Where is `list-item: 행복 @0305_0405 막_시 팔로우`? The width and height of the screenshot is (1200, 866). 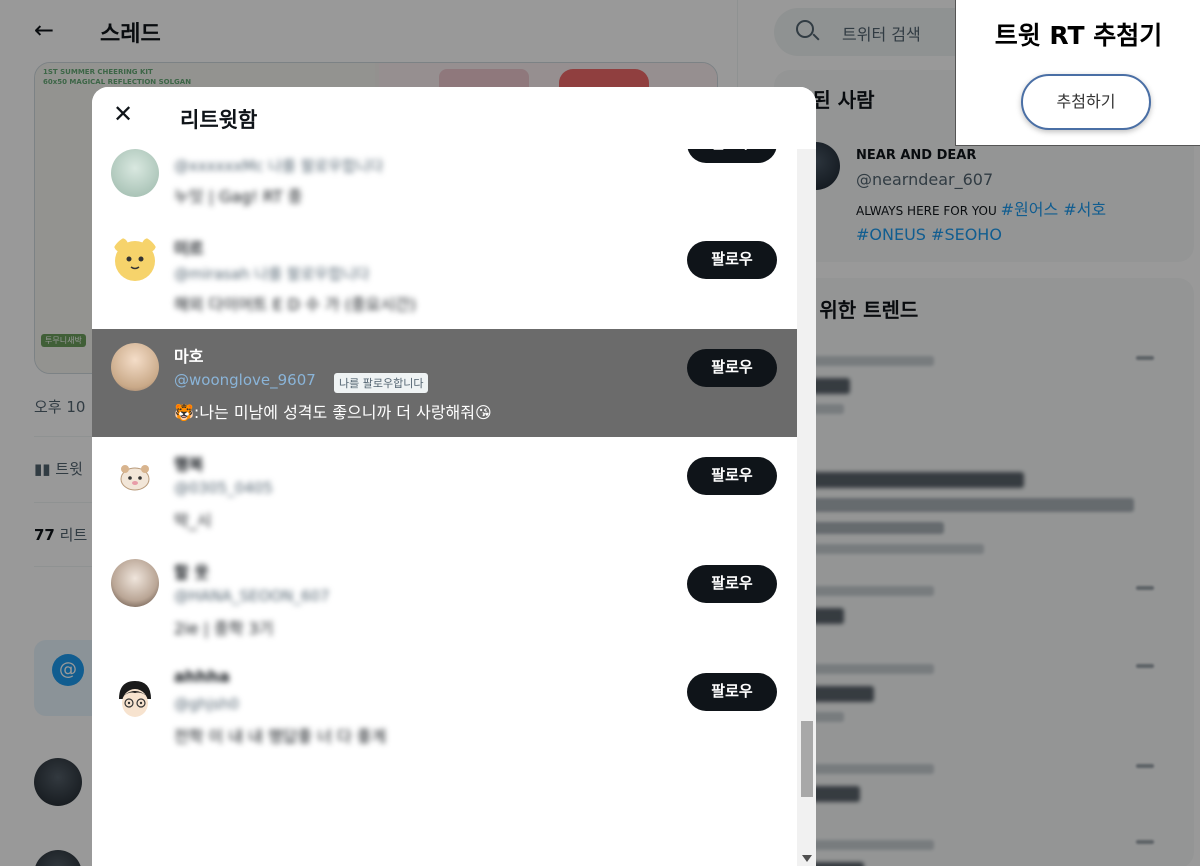 list-item: 행복 @0305_0405 막_시 팔로우 is located at coordinates (444, 491).